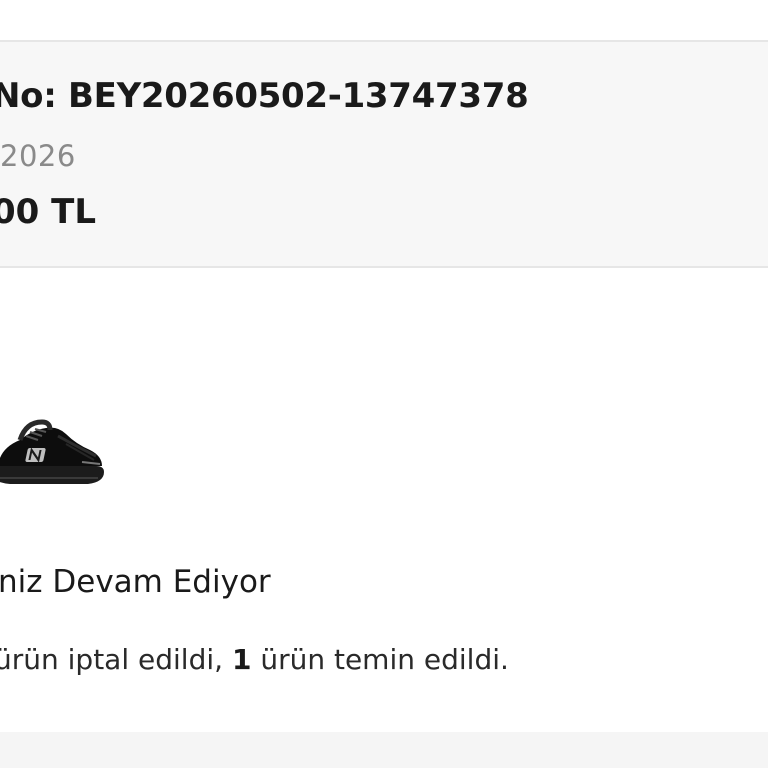 The height and width of the screenshot is (768, 768). I want to click on status-desc-count: 1, so click(241, 659).